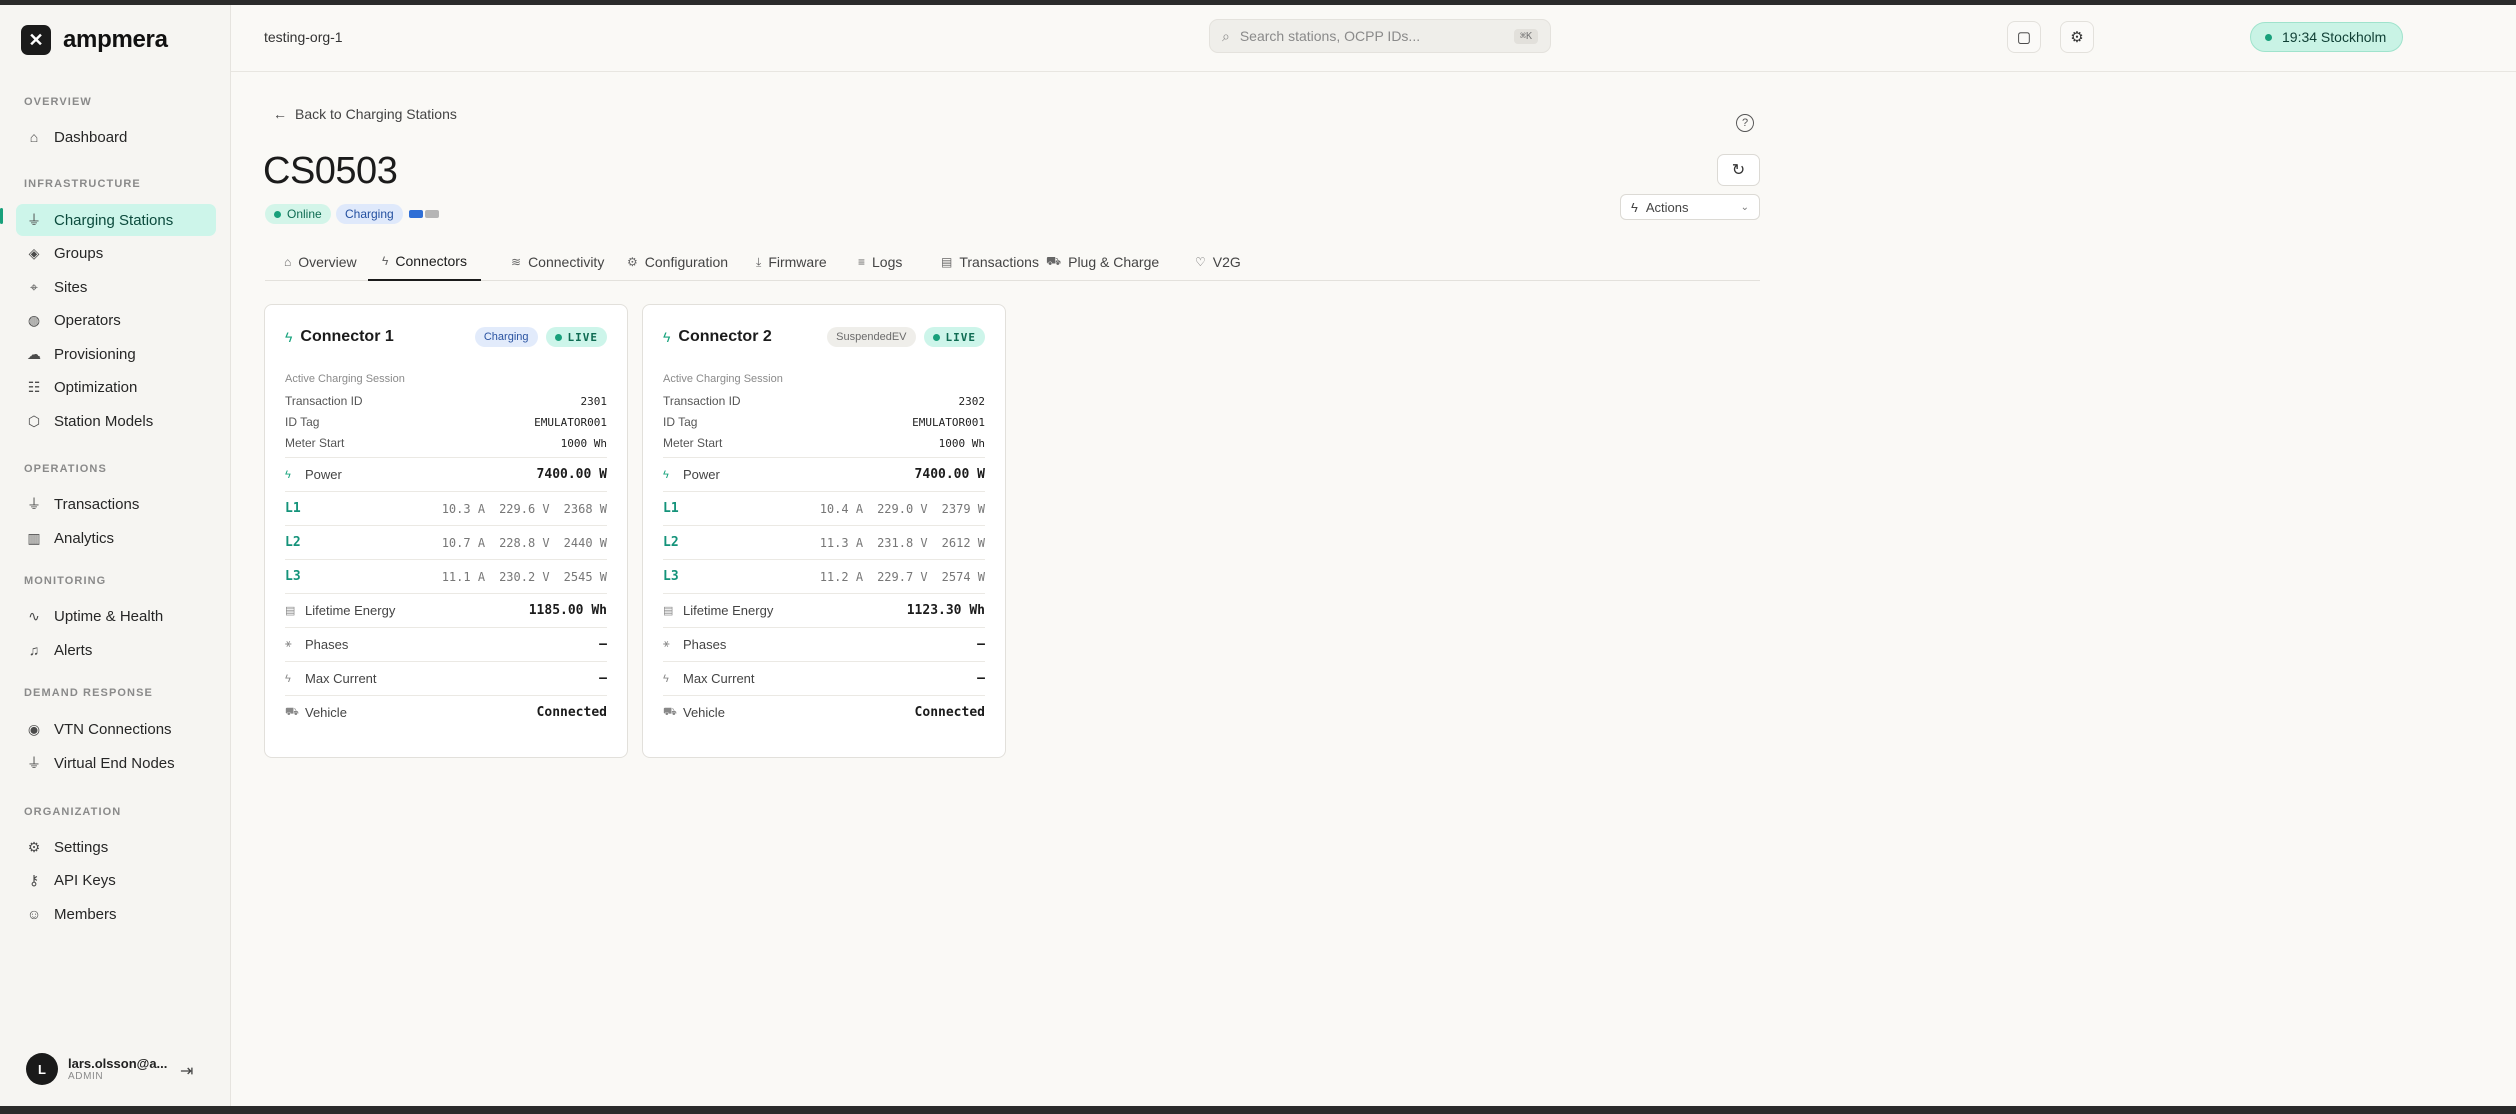  I want to click on back-link: ← Back to Charging Stations, so click(365, 114).